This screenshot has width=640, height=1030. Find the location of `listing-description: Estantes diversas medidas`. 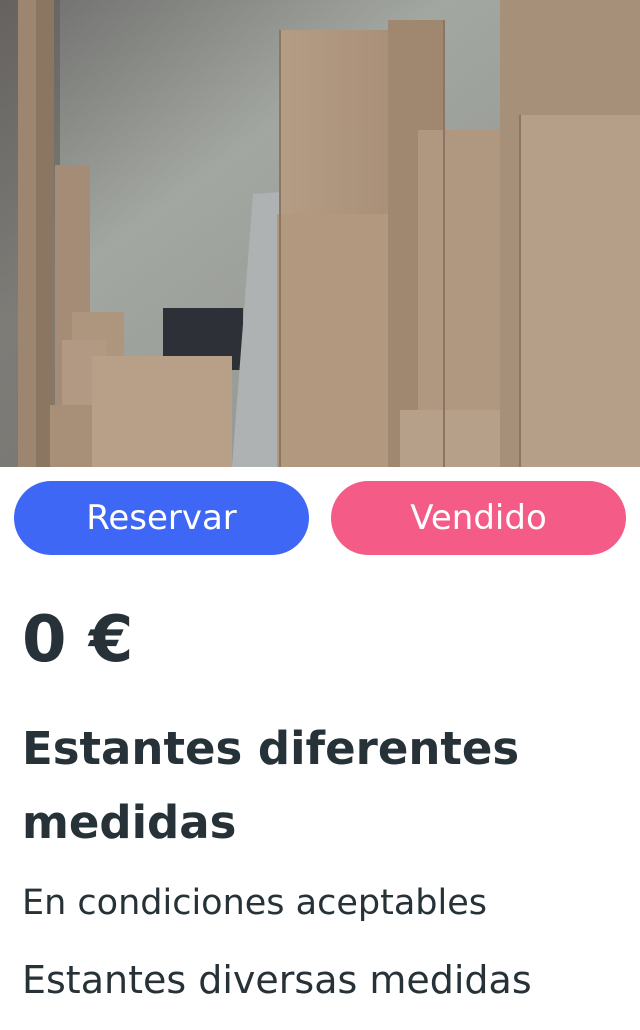

listing-description: Estantes diversas medidas is located at coordinates (277, 980).